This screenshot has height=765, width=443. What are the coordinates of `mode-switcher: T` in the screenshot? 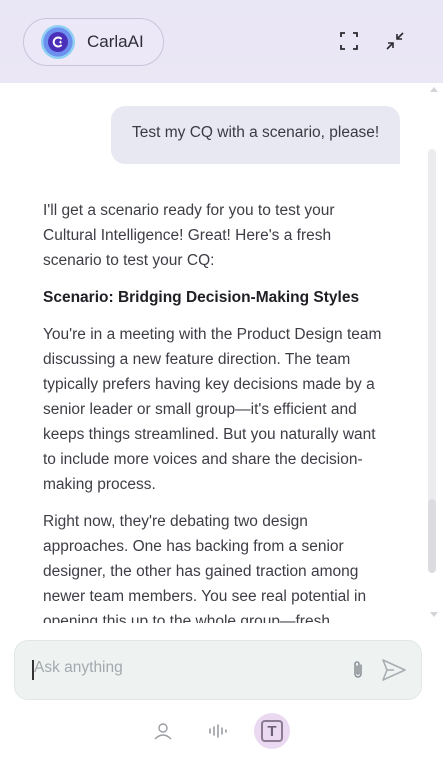 It's located at (221, 735).